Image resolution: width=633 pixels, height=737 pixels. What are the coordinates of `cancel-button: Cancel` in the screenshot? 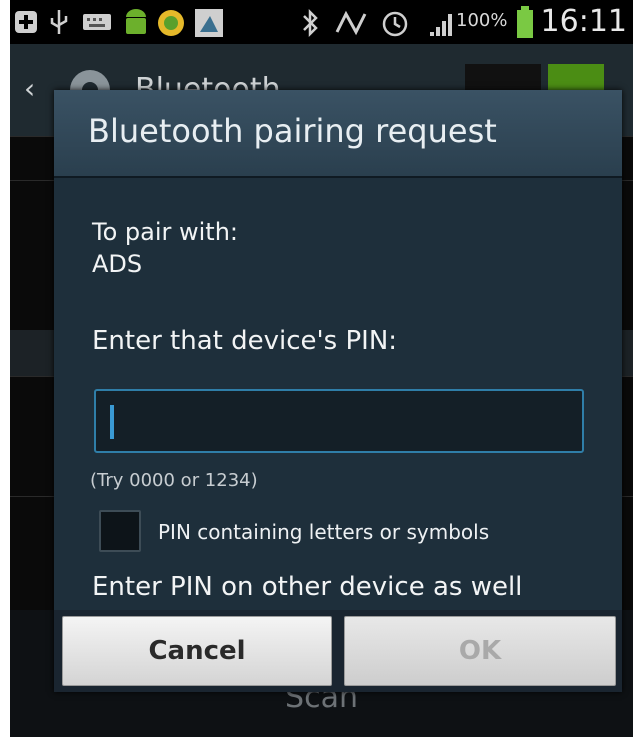 It's located at (197, 651).